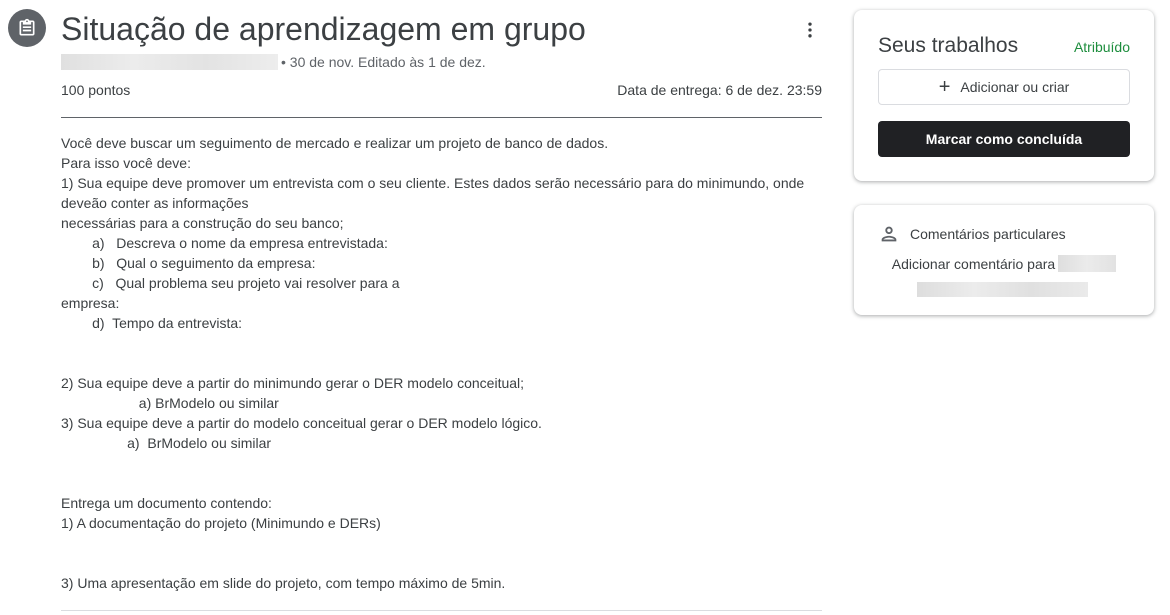 This screenshot has height=615, width=1170. What do you see at coordinates (27, 28) in the screenshot?
I see `assignment-icon` at bounding box center [27, 28].